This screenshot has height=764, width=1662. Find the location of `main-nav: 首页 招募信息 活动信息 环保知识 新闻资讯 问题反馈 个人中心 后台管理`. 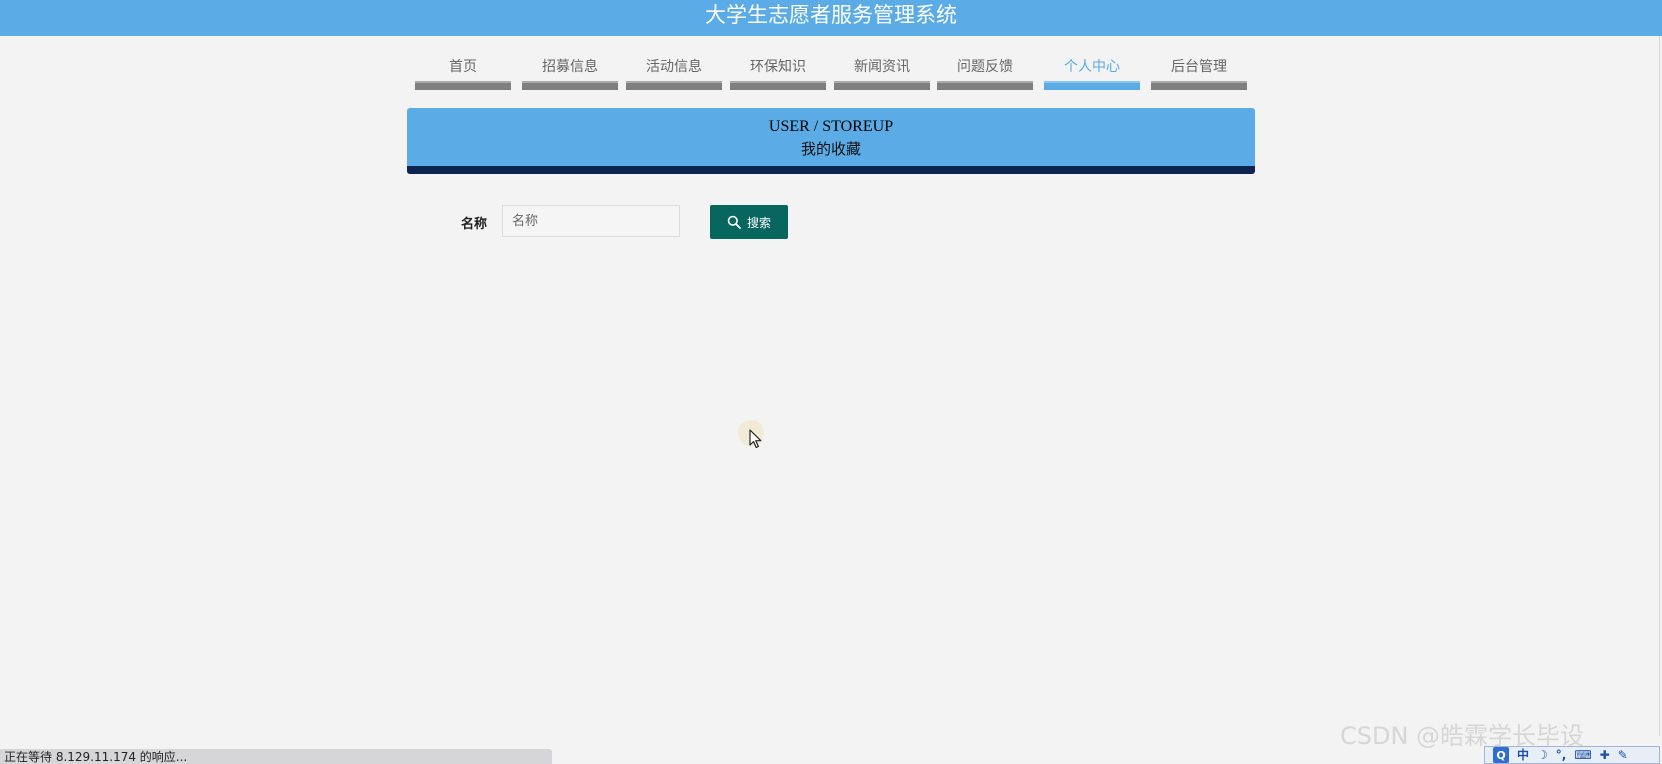

main-nav: 首页 招募信息 活动信息 环保知识 新闻资讯 问题反馈 个人中心 后台管理 is located at coordinates (831, 74).